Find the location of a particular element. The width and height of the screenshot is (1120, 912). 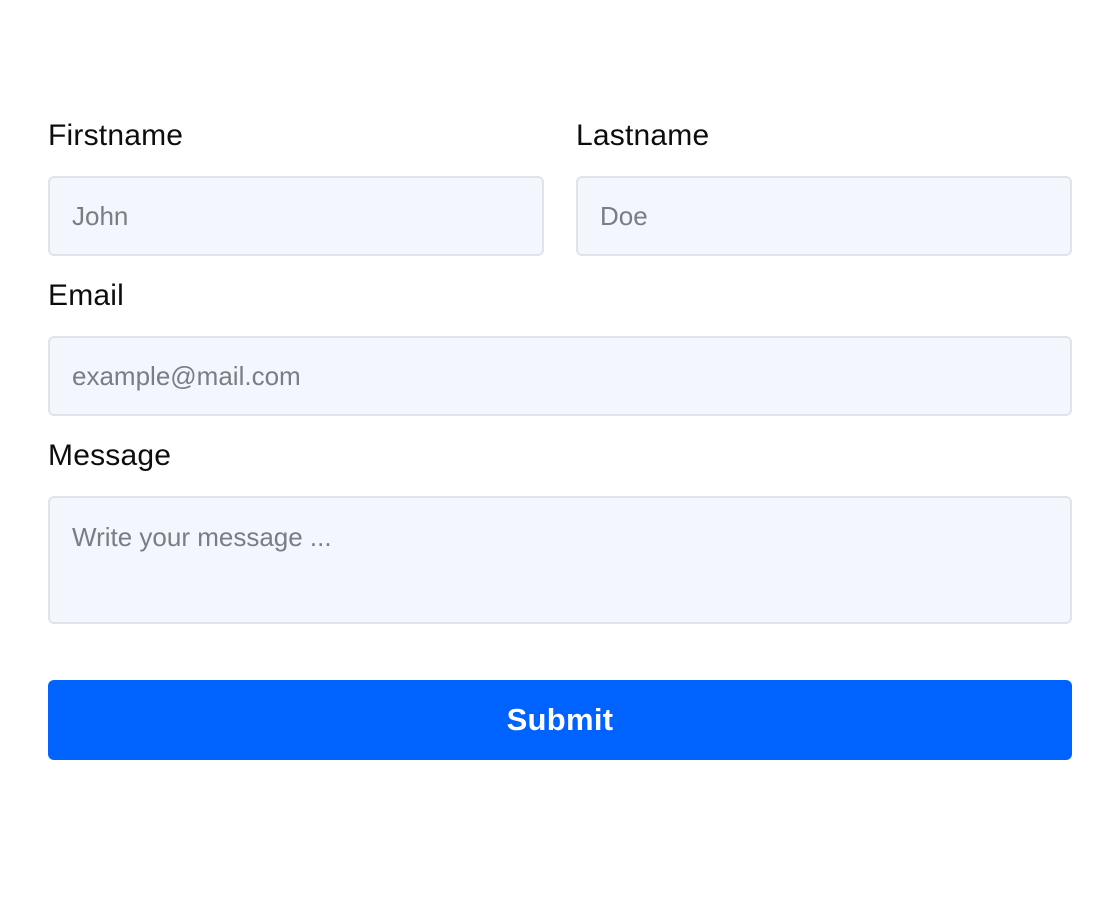

firstname-input is located at coordinates (296, 216).